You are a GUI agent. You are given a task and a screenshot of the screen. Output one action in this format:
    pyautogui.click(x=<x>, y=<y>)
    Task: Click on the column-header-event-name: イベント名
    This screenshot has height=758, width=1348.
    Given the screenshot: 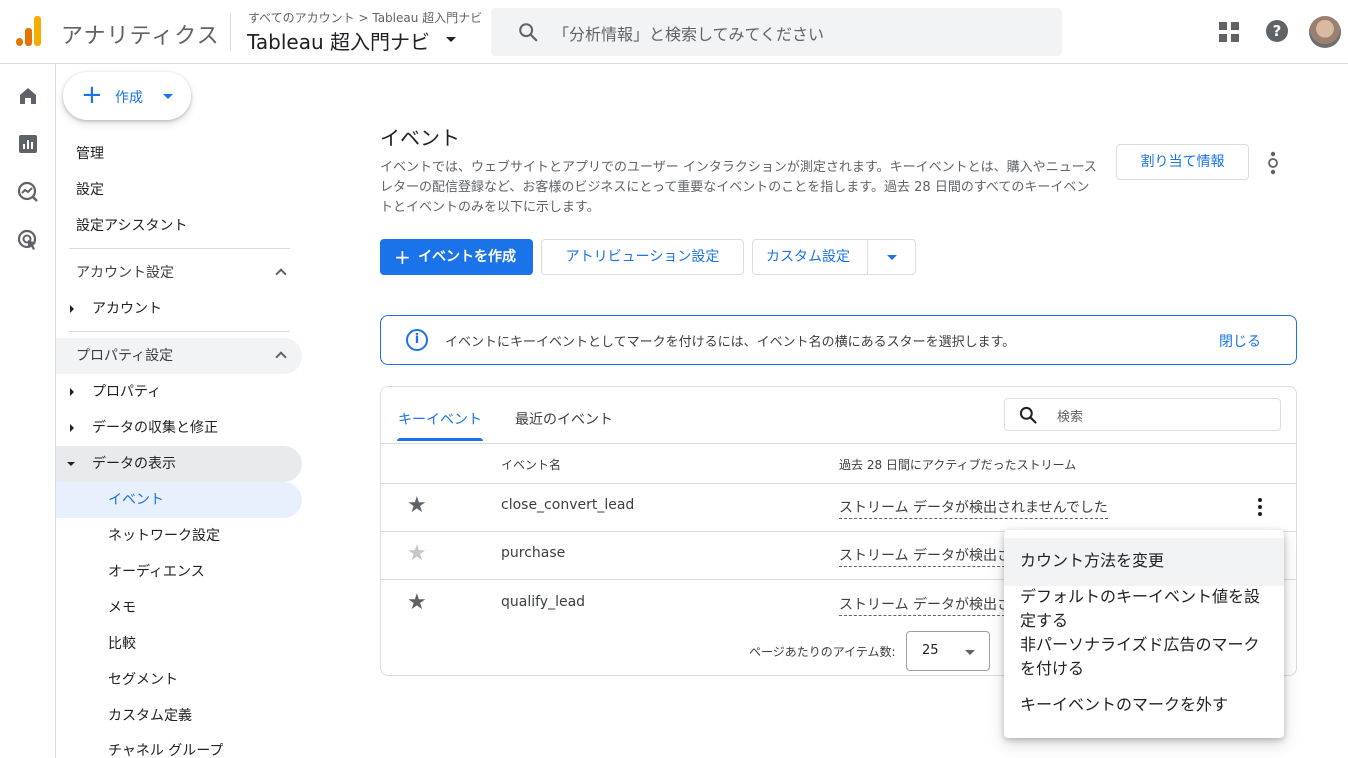 What is the action you would take?
    pyautogui.click(x=531, y=464)
    